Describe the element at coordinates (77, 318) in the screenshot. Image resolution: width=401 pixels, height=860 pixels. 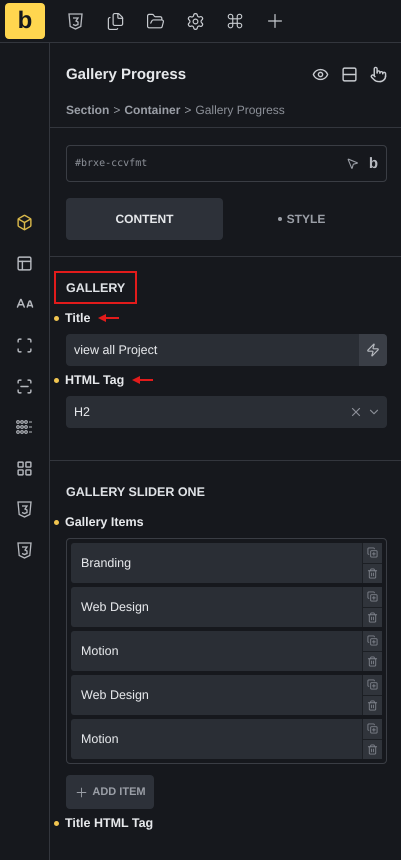
I see `field-label: Title` at that location.